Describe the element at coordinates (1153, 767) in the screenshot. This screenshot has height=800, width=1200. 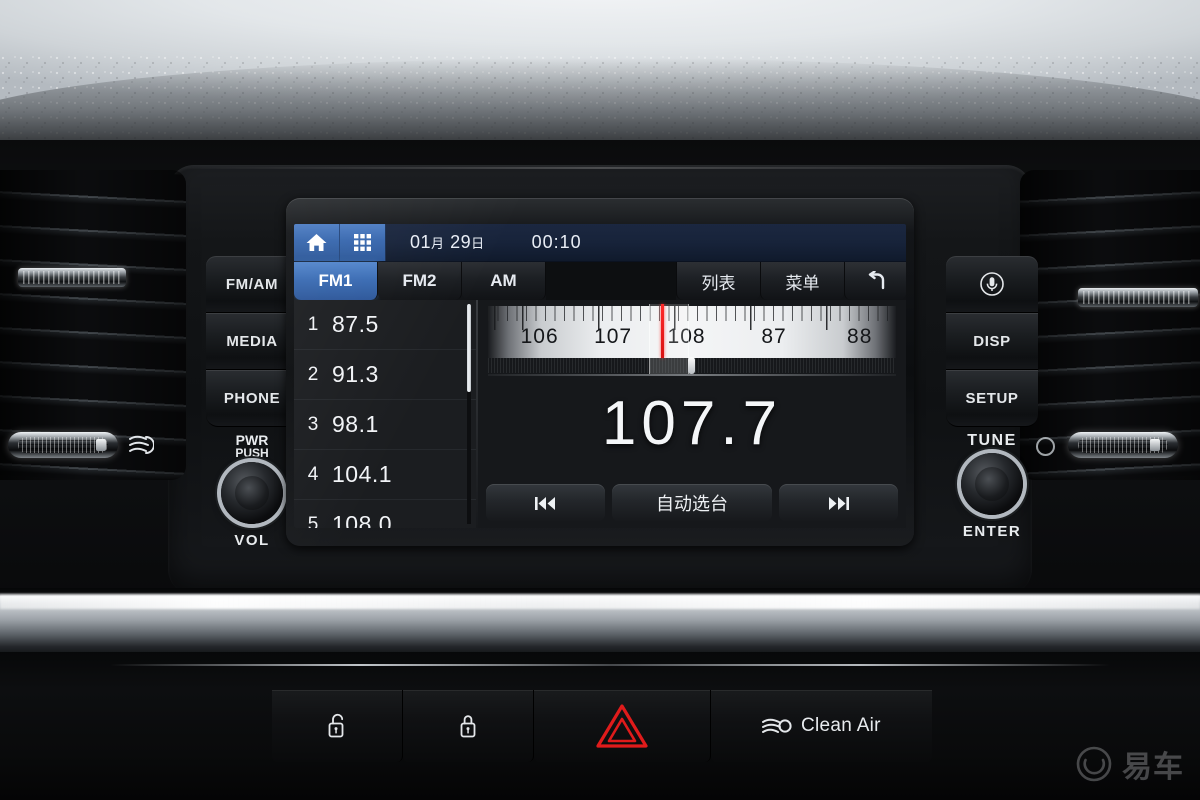
I see `watermark-text: 易车` at that location.